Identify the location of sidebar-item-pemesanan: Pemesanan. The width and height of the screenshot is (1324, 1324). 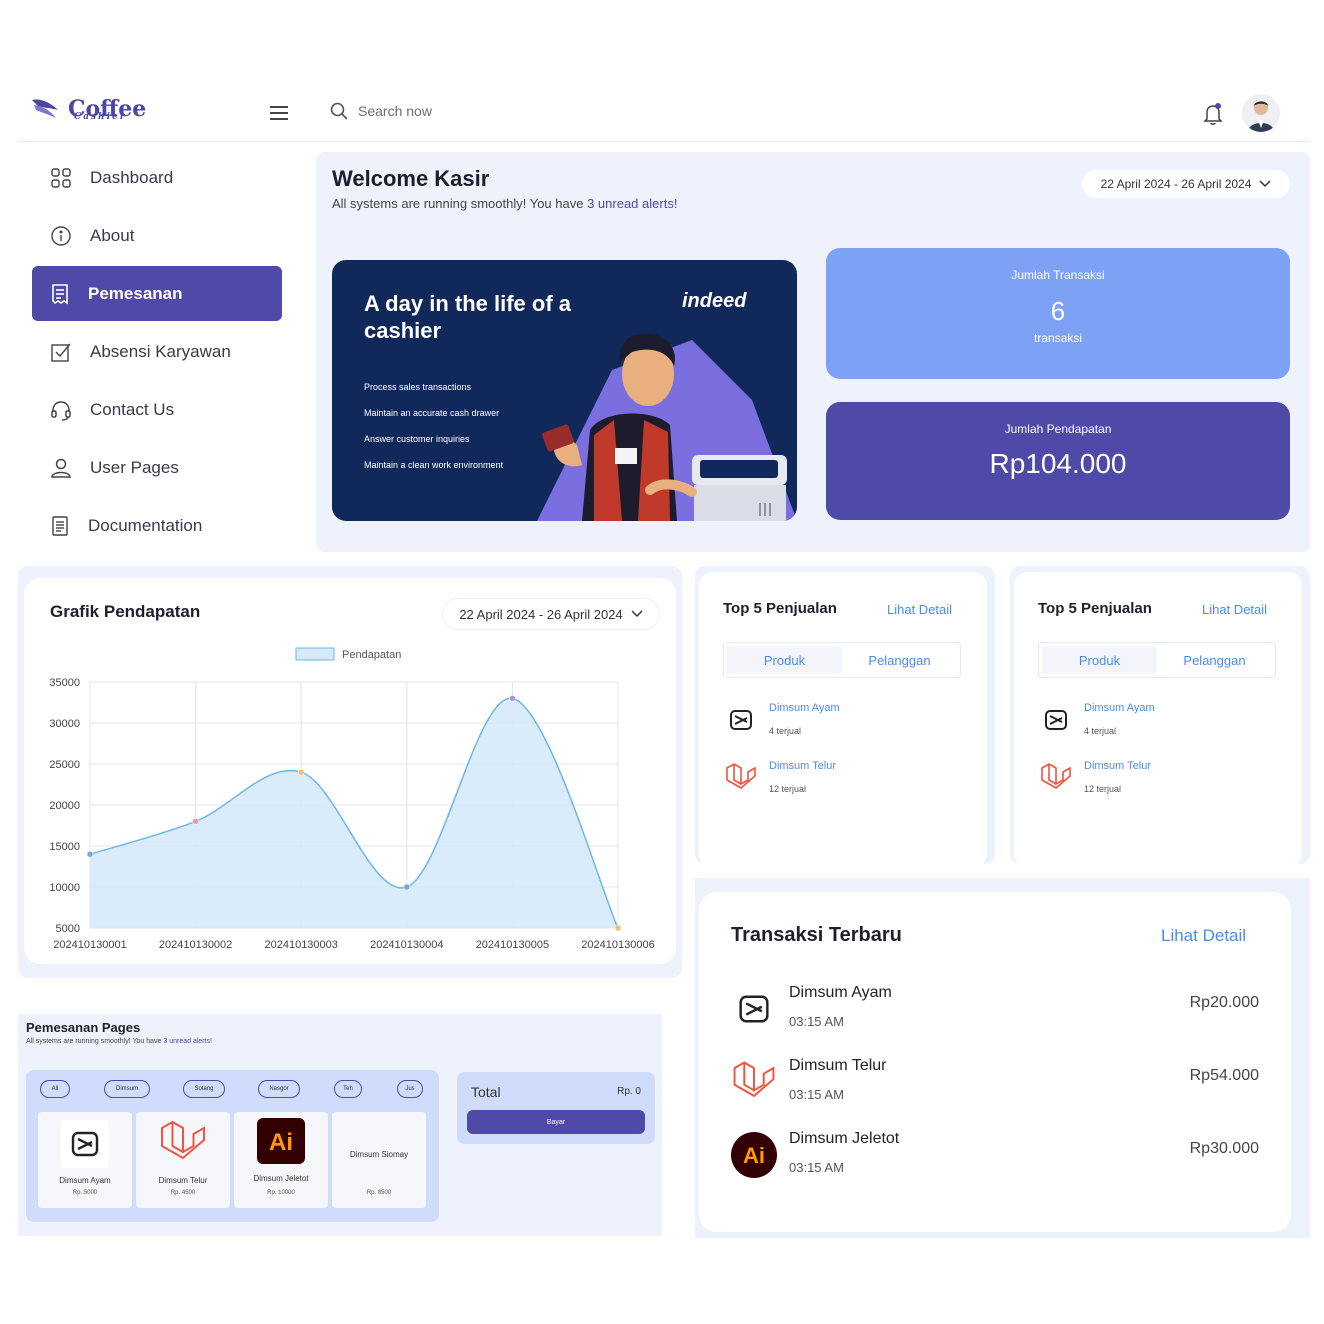
(157, 293).